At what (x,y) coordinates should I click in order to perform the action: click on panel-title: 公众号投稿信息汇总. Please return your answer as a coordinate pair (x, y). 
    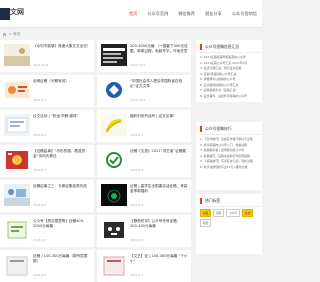
    Looking at the image, I should click on (222, 46).